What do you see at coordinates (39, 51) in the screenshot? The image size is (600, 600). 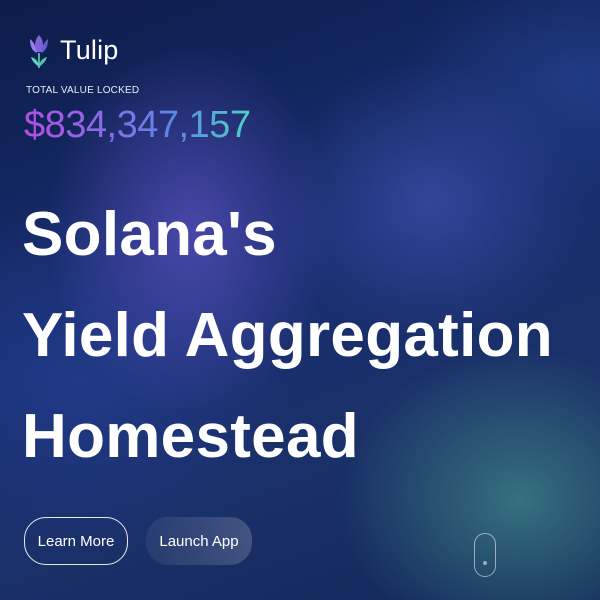 I see `tulip-icon` at bounding box center [39, 51].